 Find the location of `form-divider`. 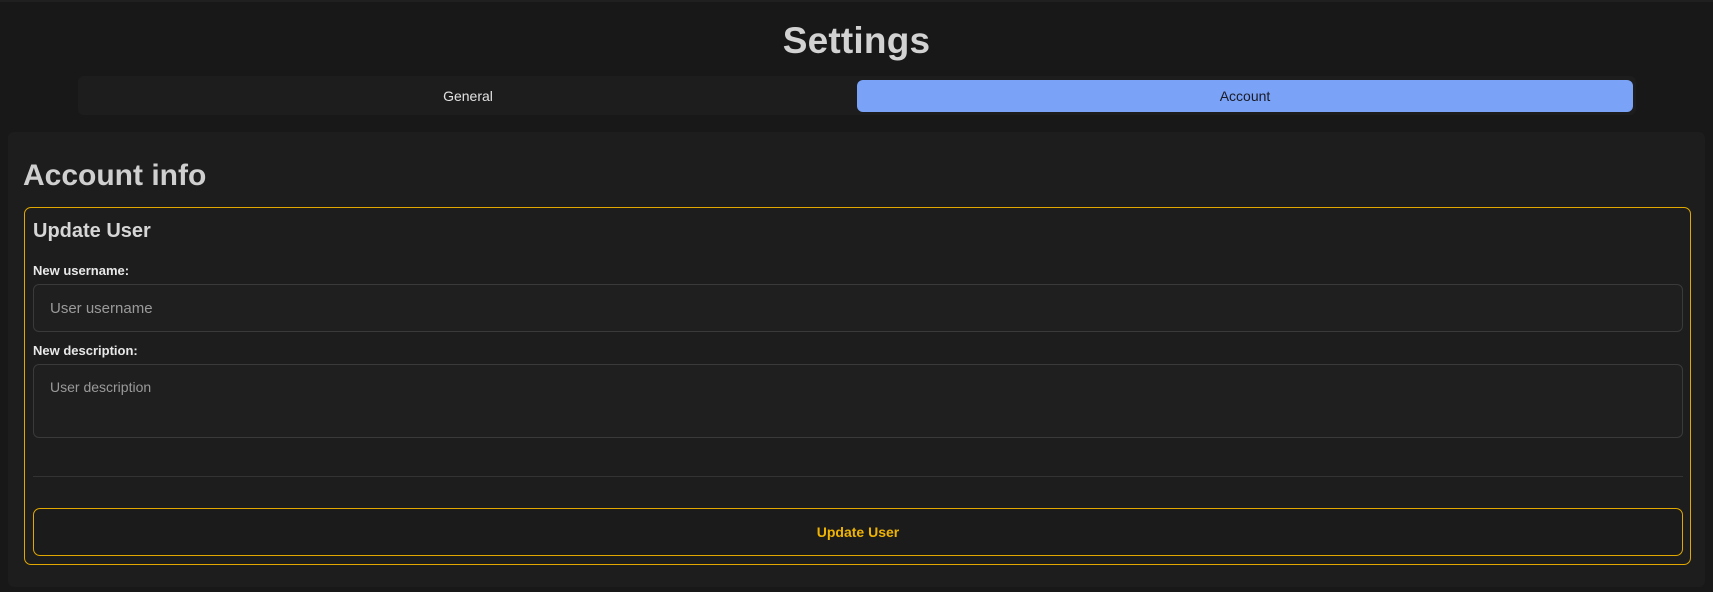

form-divider is located at coordinates (858, 476).